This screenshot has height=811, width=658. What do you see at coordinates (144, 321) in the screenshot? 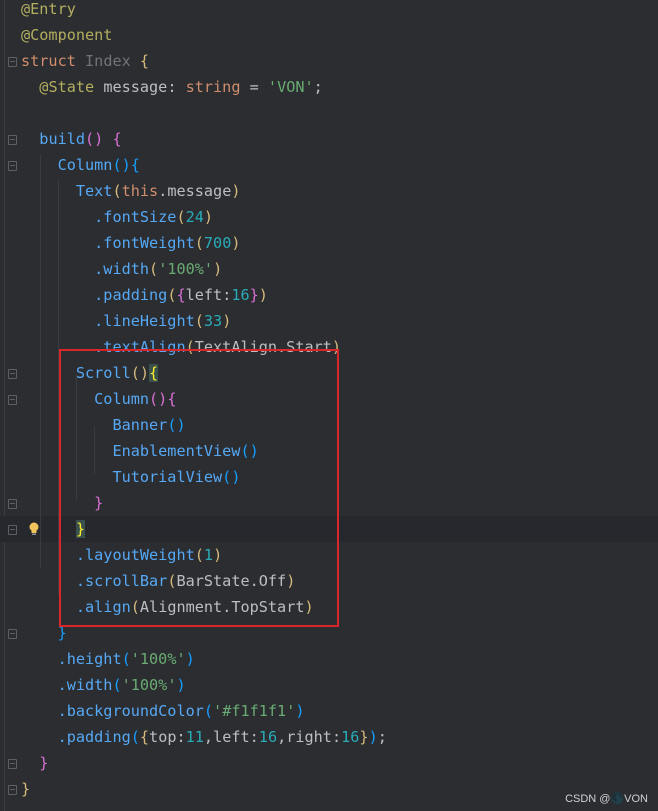
I see `code-token: .lineHeight` at bounding box center [144, 321].